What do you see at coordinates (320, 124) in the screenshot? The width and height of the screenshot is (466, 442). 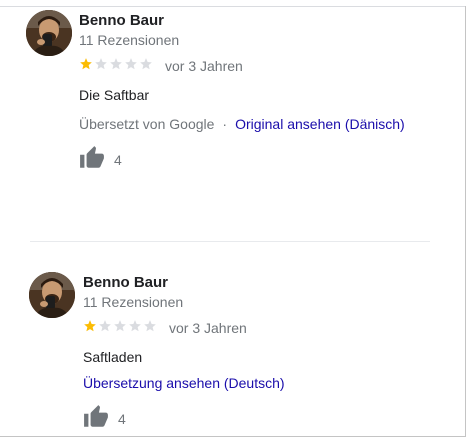 I see `view-original-link: Original ansehen (Dänisch)` at bounding box center [320, 124].